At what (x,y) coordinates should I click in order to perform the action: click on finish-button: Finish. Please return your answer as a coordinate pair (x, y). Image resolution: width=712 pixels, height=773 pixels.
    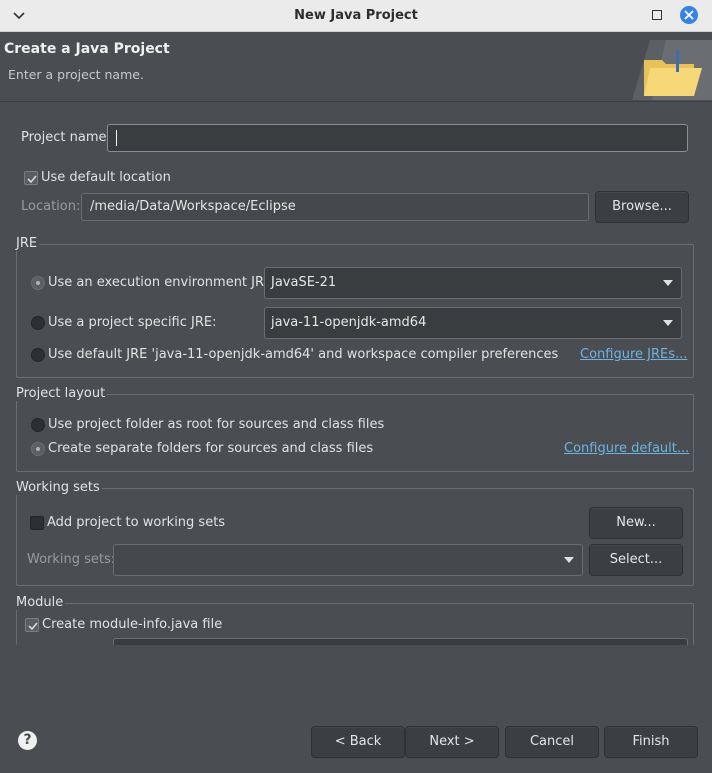
    Looking at the image, I should click on (651, 742).